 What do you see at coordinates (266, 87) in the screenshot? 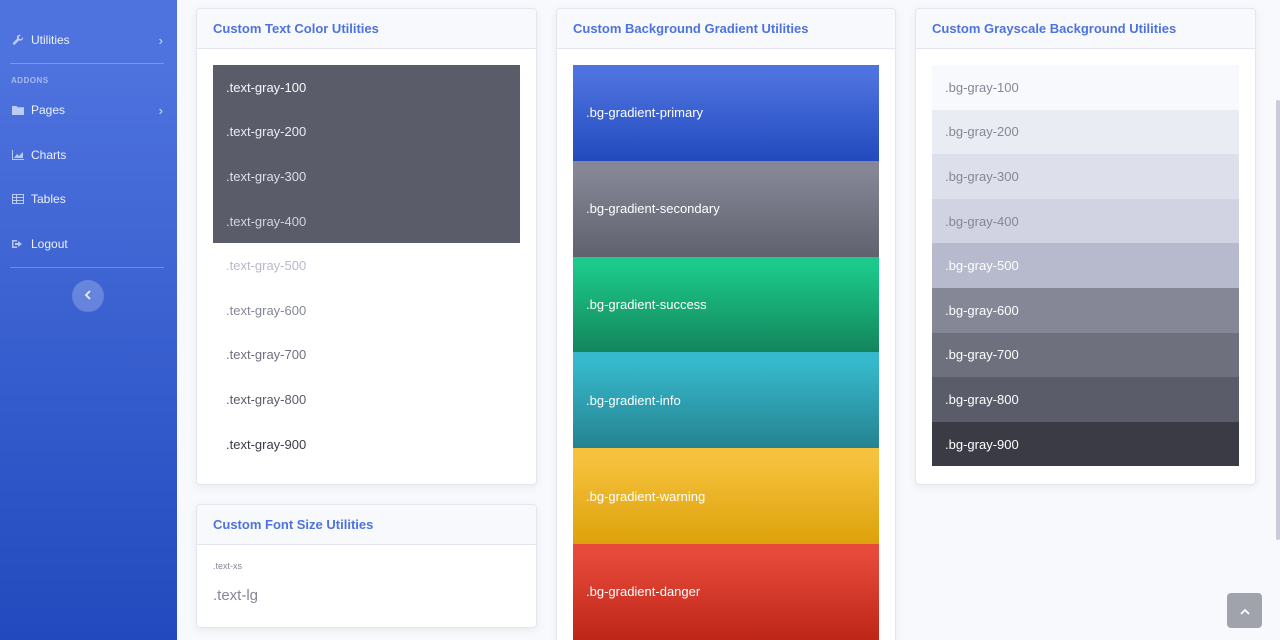
I see `text-gray-100-sample: .text-gray-100` at bounding box center [266, 87].